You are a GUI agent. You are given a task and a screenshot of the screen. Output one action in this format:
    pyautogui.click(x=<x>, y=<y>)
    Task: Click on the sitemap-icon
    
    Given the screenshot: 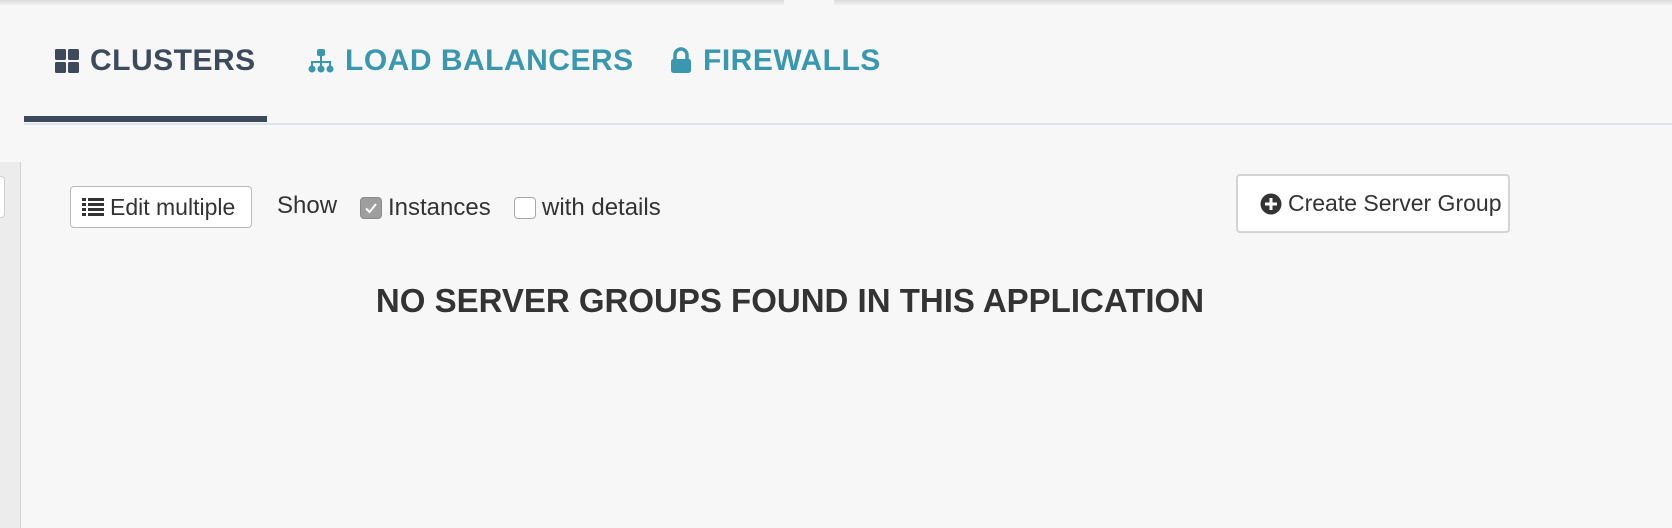 What is the action you would take?
    pyautogui.click(x=321, y=61)
    